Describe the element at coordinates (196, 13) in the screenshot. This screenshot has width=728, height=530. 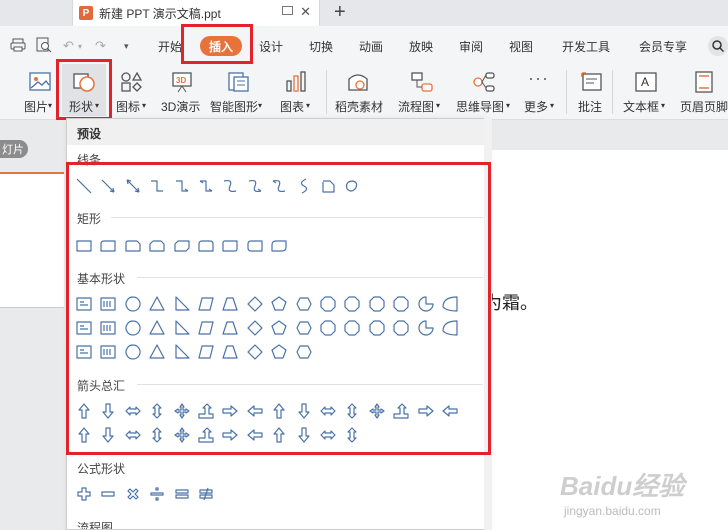
I see `document-tab: P 新建 PPT 演示文稿.ppt ✕` at that location.